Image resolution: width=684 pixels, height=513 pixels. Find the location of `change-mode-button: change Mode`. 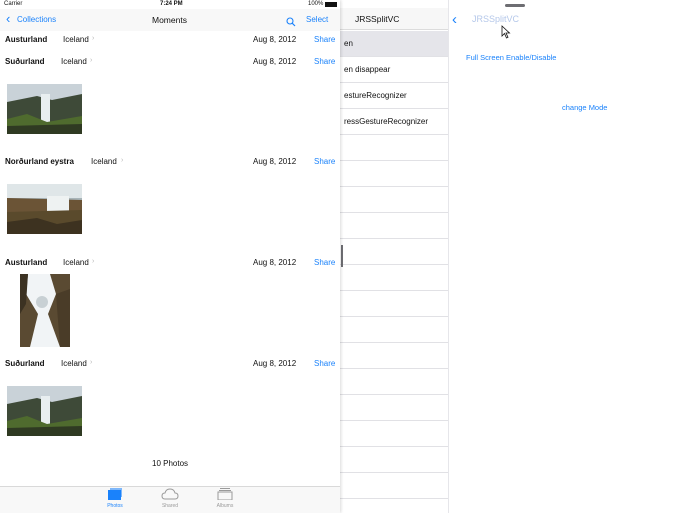

change-mode-button: change Mode is located at coordinates (584, 107).